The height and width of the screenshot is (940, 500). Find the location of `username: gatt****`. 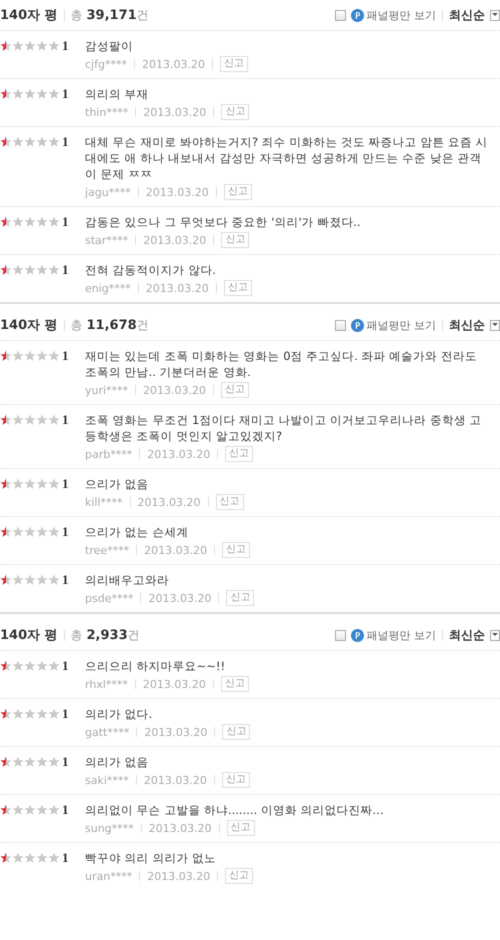

username: gatt**** is located at coordinates (107, 732).